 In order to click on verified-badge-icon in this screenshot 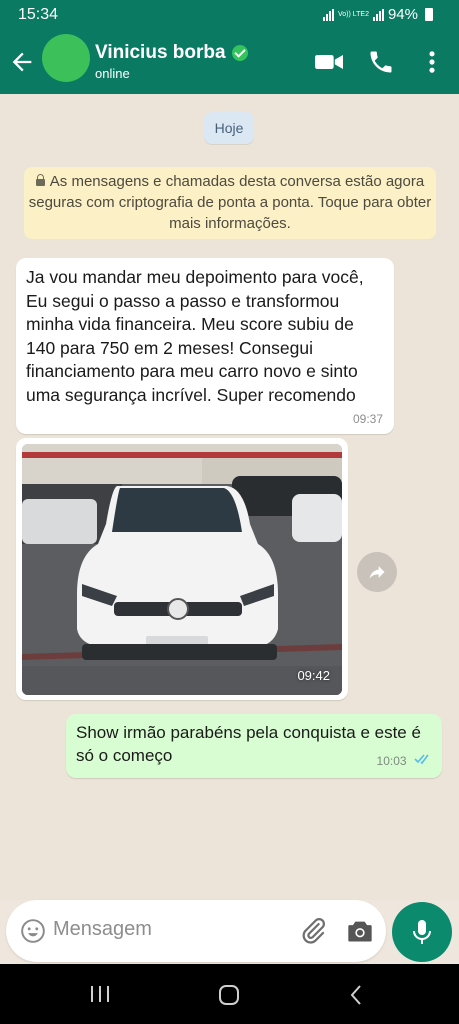, I will do `click(239, 53)`.